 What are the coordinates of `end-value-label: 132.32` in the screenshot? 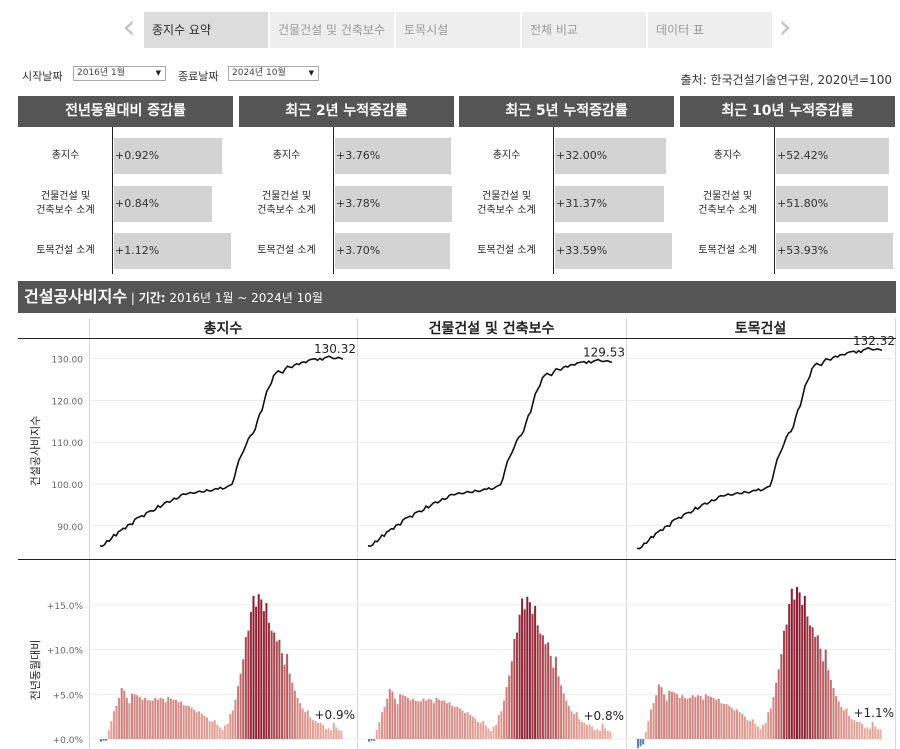 It's located at (874, 341).